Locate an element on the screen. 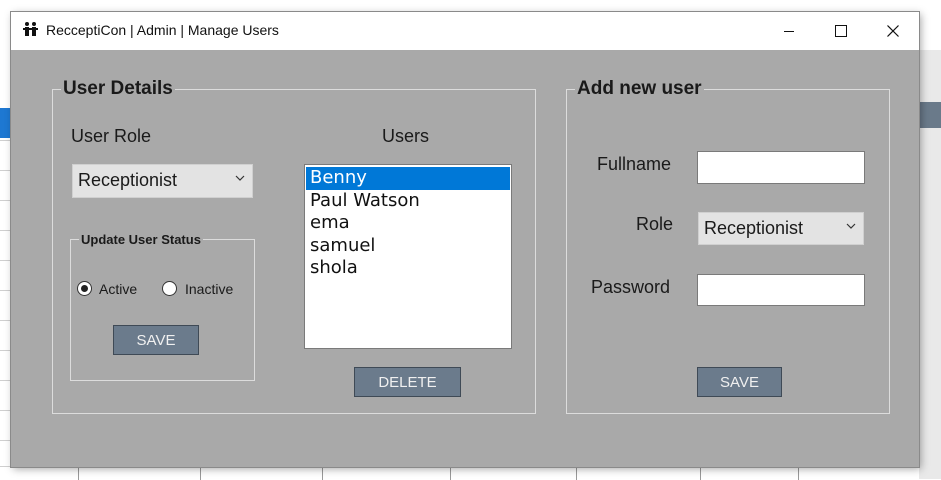  delete-user-button: DELETE is located at coordinates (407, 382).